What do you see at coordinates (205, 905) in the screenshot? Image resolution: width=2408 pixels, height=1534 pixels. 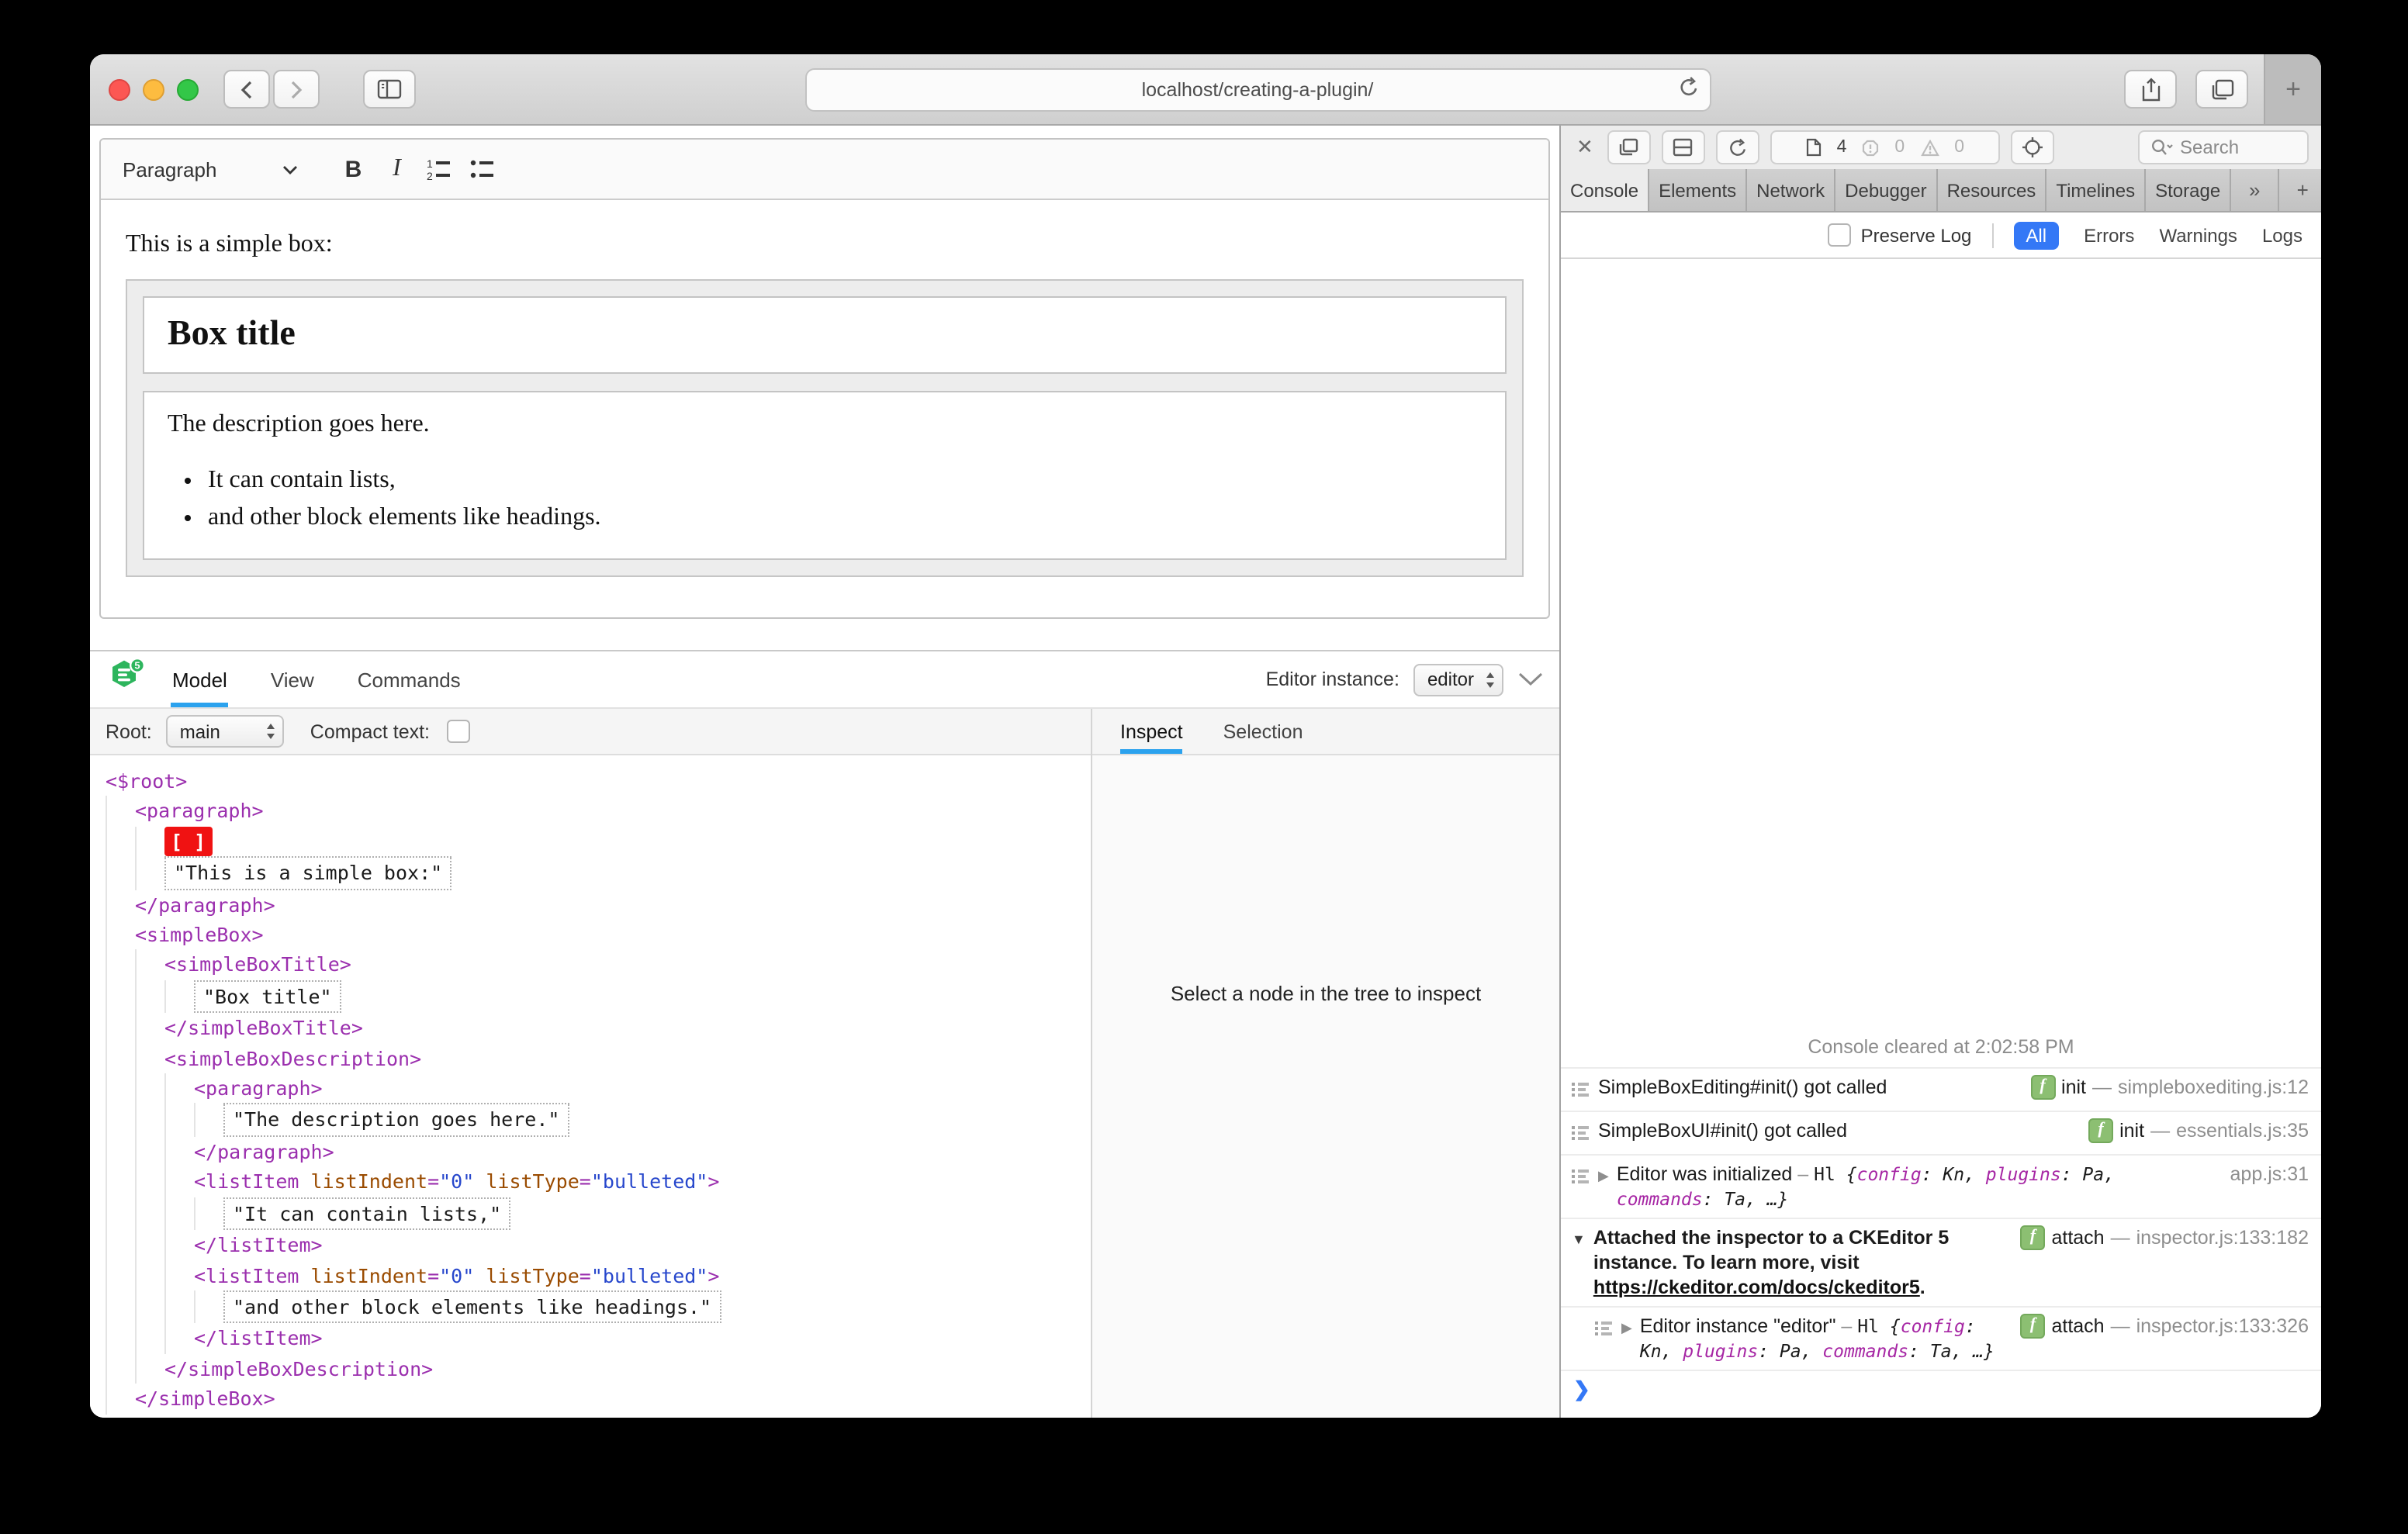 I see `close-tag-paragraph: </paragraph>` at bounding box center [205, 905].